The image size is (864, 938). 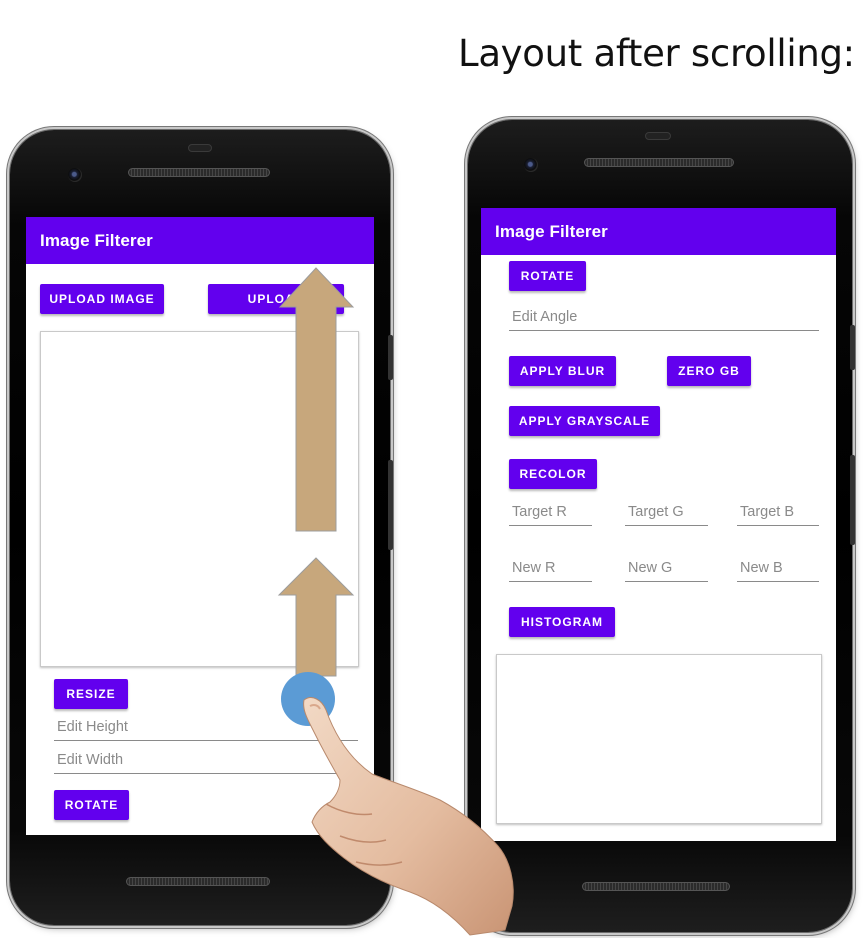 What do you see at coordinates (709, 371) in the screenshot?
I see `zero-gb-button: ZERO GB` at bounding box center [709, 371].